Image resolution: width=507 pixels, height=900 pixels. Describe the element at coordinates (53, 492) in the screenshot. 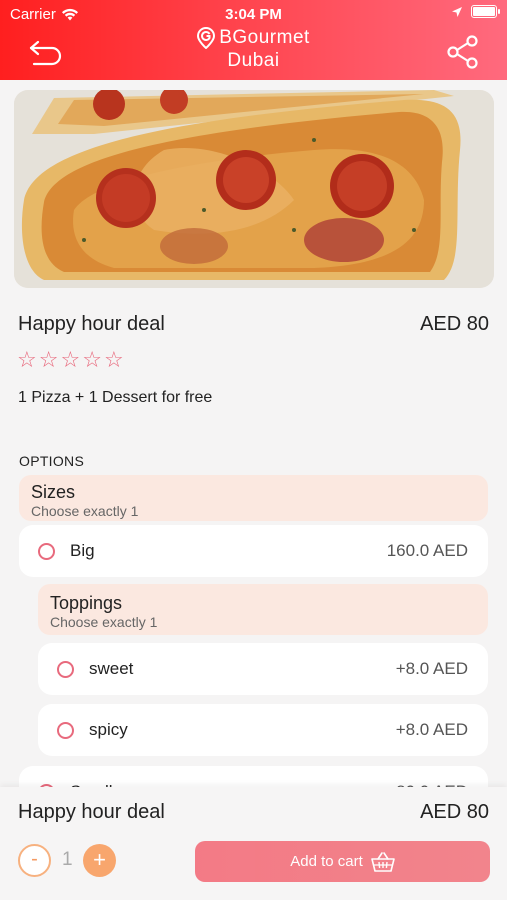

I see `group-name: Sizes` at that location.